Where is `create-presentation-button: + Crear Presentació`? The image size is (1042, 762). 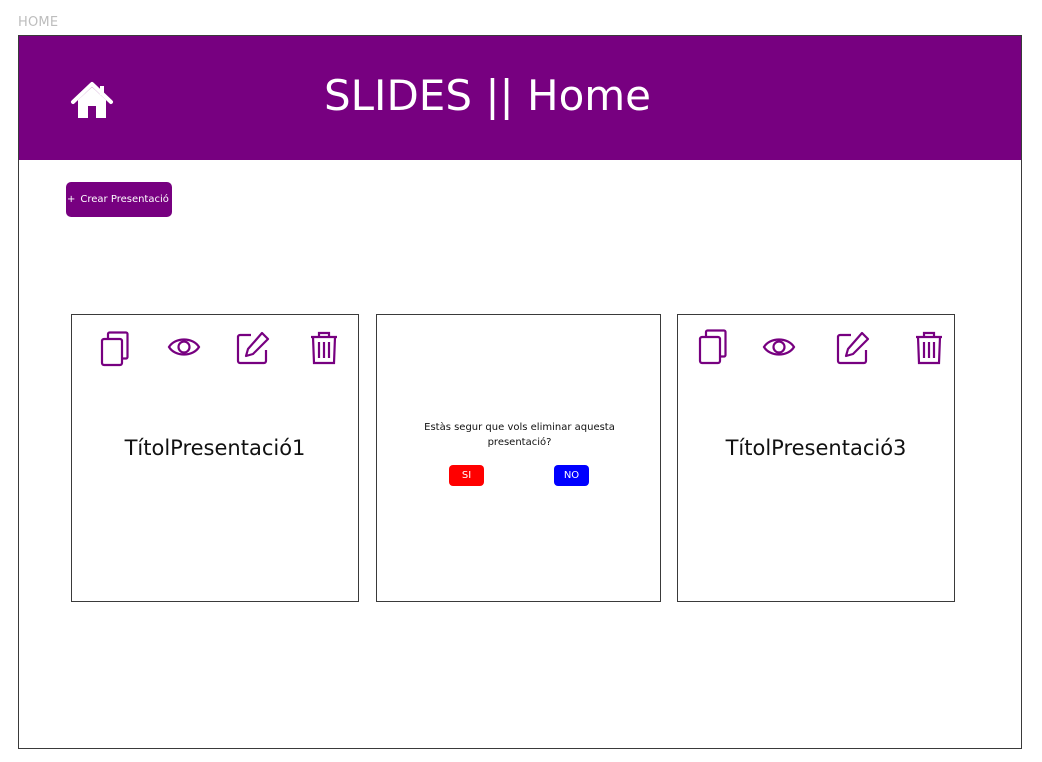
create-presentation-button: + Crear Presentació is located at coordinates (119, 199).